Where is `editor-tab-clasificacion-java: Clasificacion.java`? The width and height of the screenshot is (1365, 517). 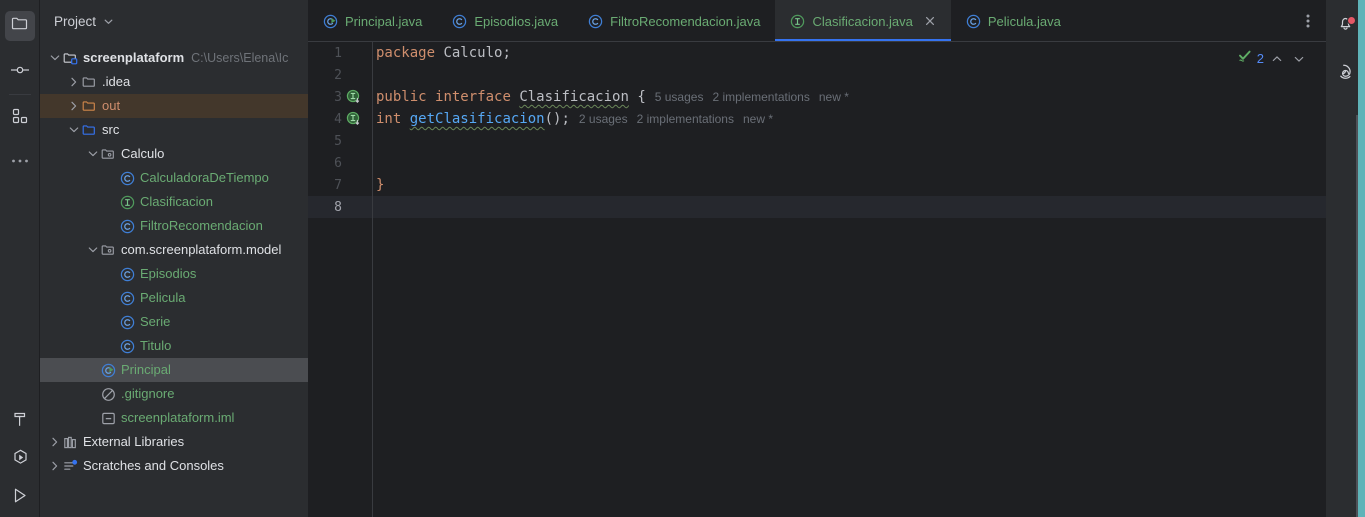 editor-tab-clasificacion-java: Clasificacion.java is located at coordinates (863, 21).